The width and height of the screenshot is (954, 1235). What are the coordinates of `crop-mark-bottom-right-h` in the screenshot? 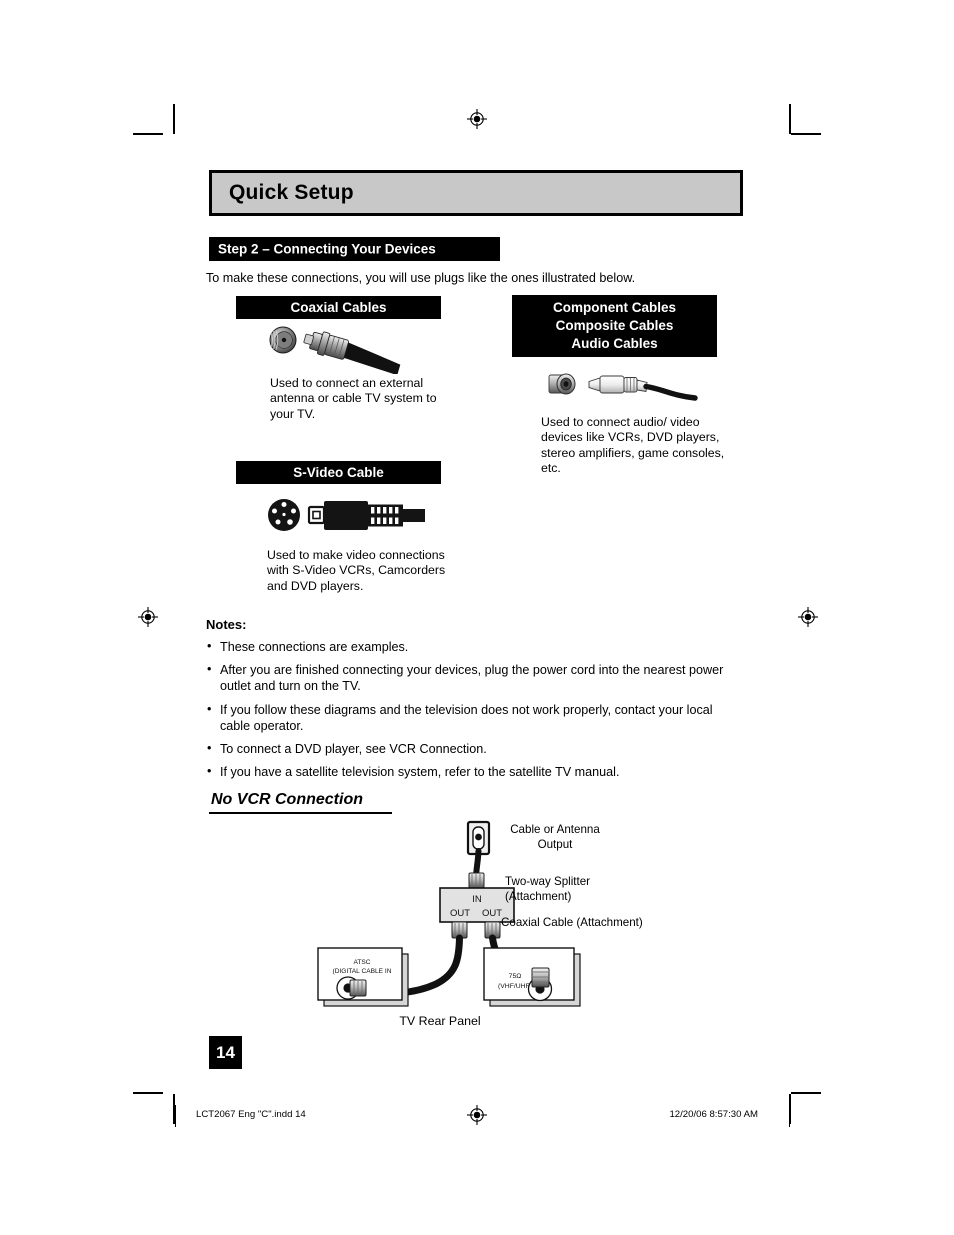 It's located at (806, 1093).